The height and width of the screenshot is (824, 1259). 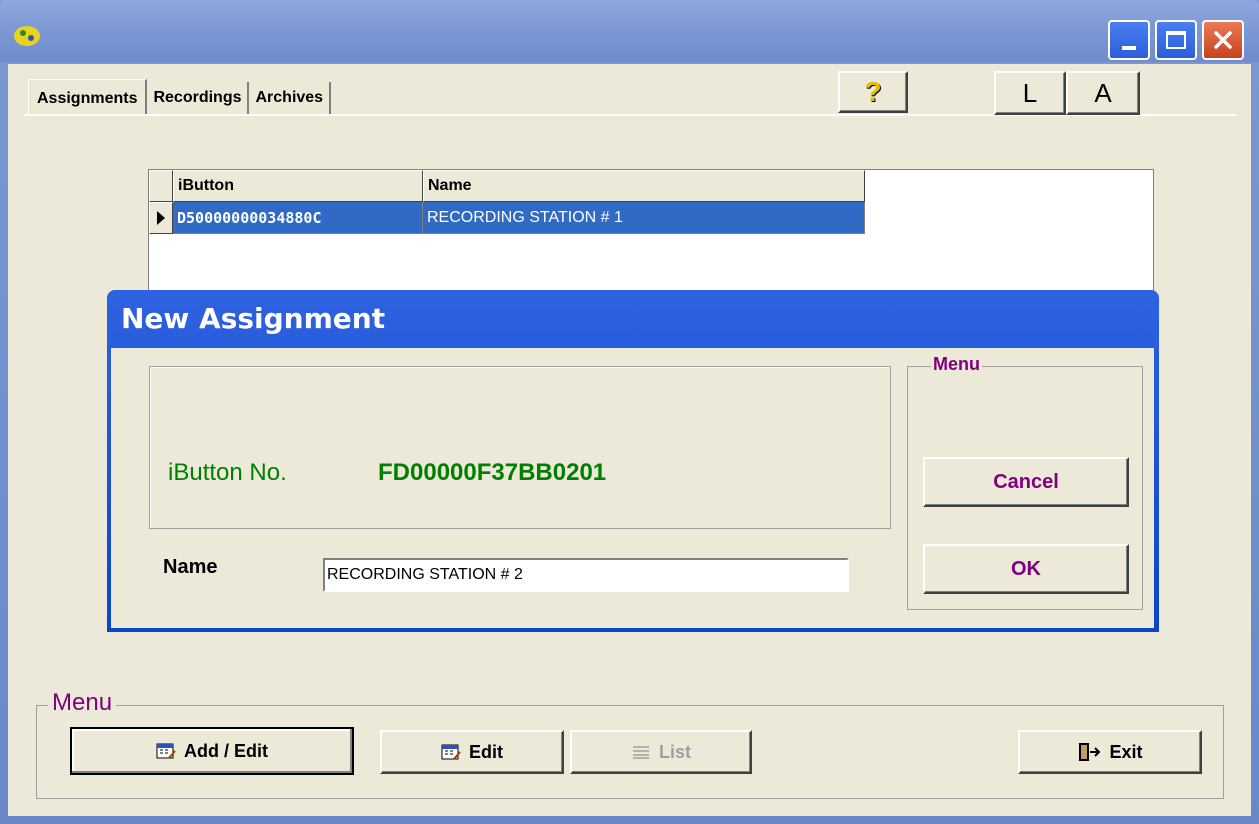 What do you see at coordinates (674, 751) in the screenshot?
I see `list-label: List` at bounding box center [674, 751].